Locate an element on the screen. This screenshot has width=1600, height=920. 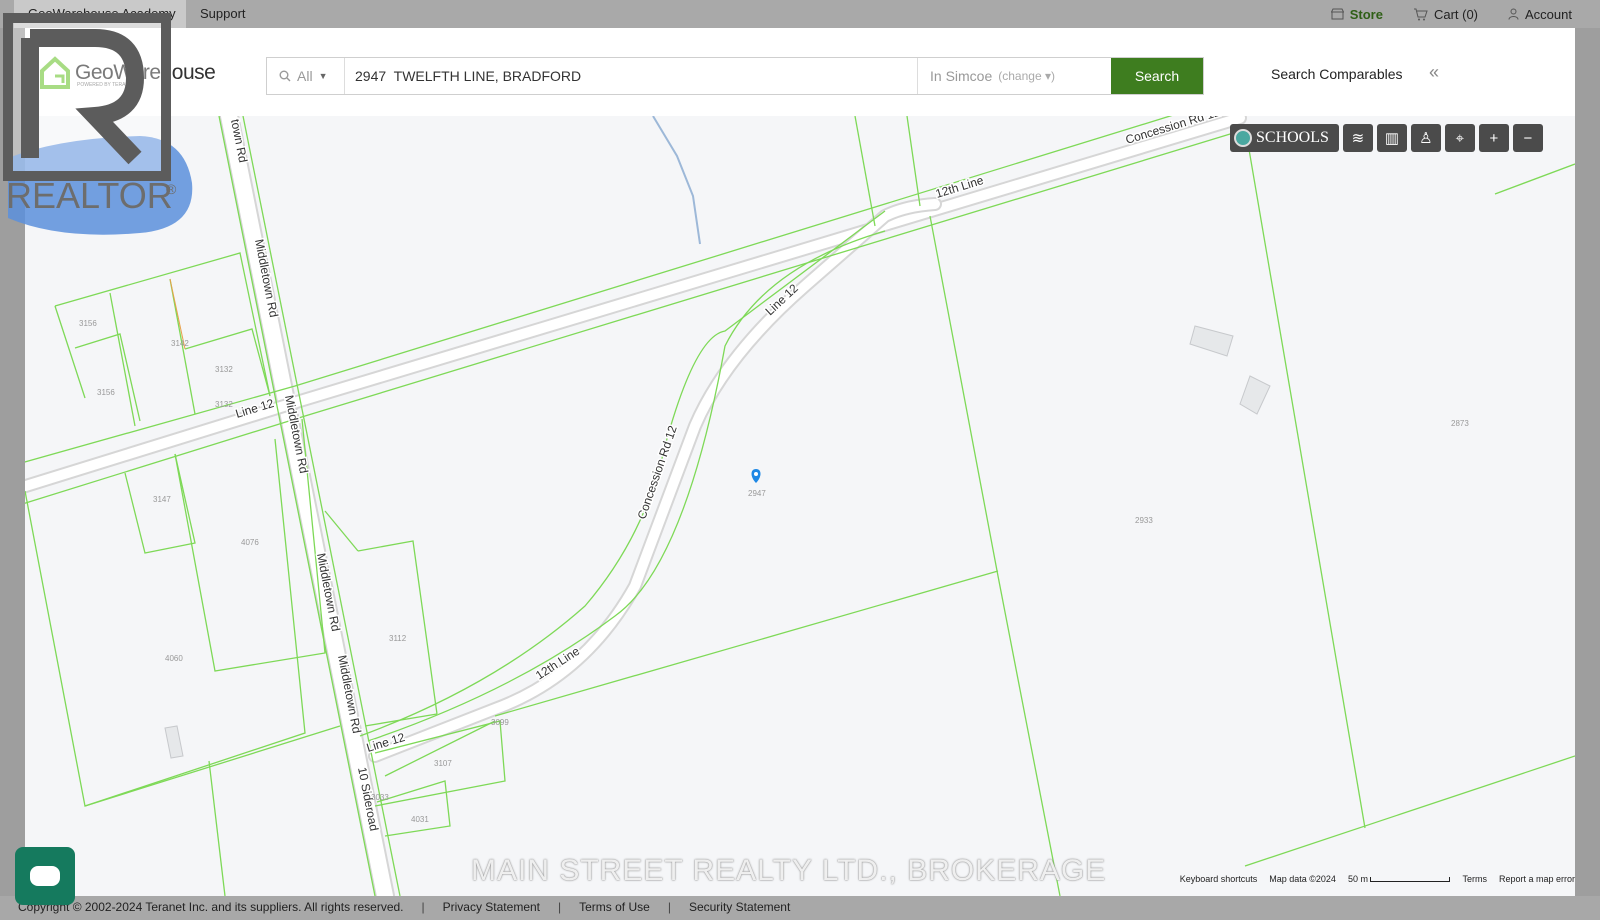
zoom-out-button: − is located at coordinates (1527, 138).